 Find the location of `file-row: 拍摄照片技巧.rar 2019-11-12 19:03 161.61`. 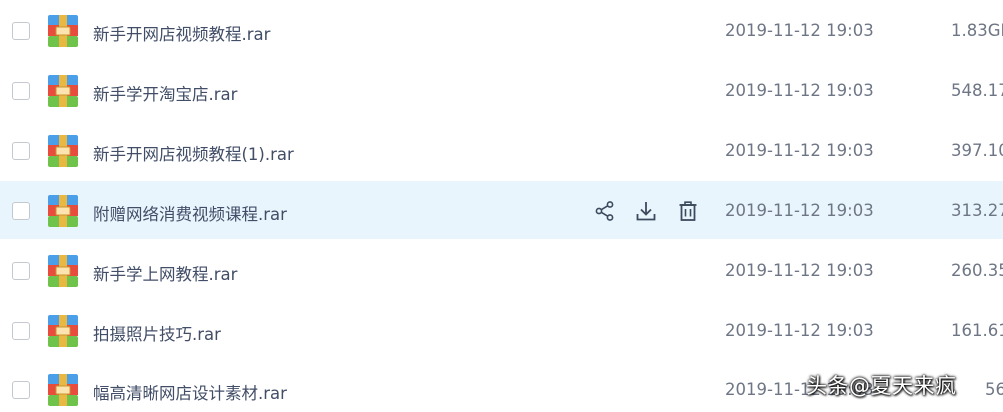

file-row: 拍摄照片技巧.rar 2019-11-12 19:03 161.61 is located at coordinates (501, 330).